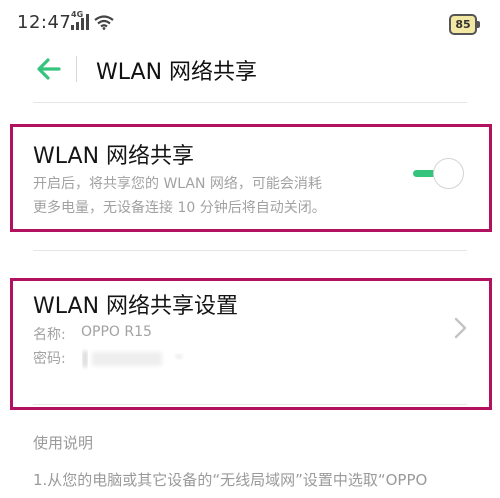 The width and height of the screenshot is (500, 498). I want to click on hotspot-toggle-switch, so click(440, 174).